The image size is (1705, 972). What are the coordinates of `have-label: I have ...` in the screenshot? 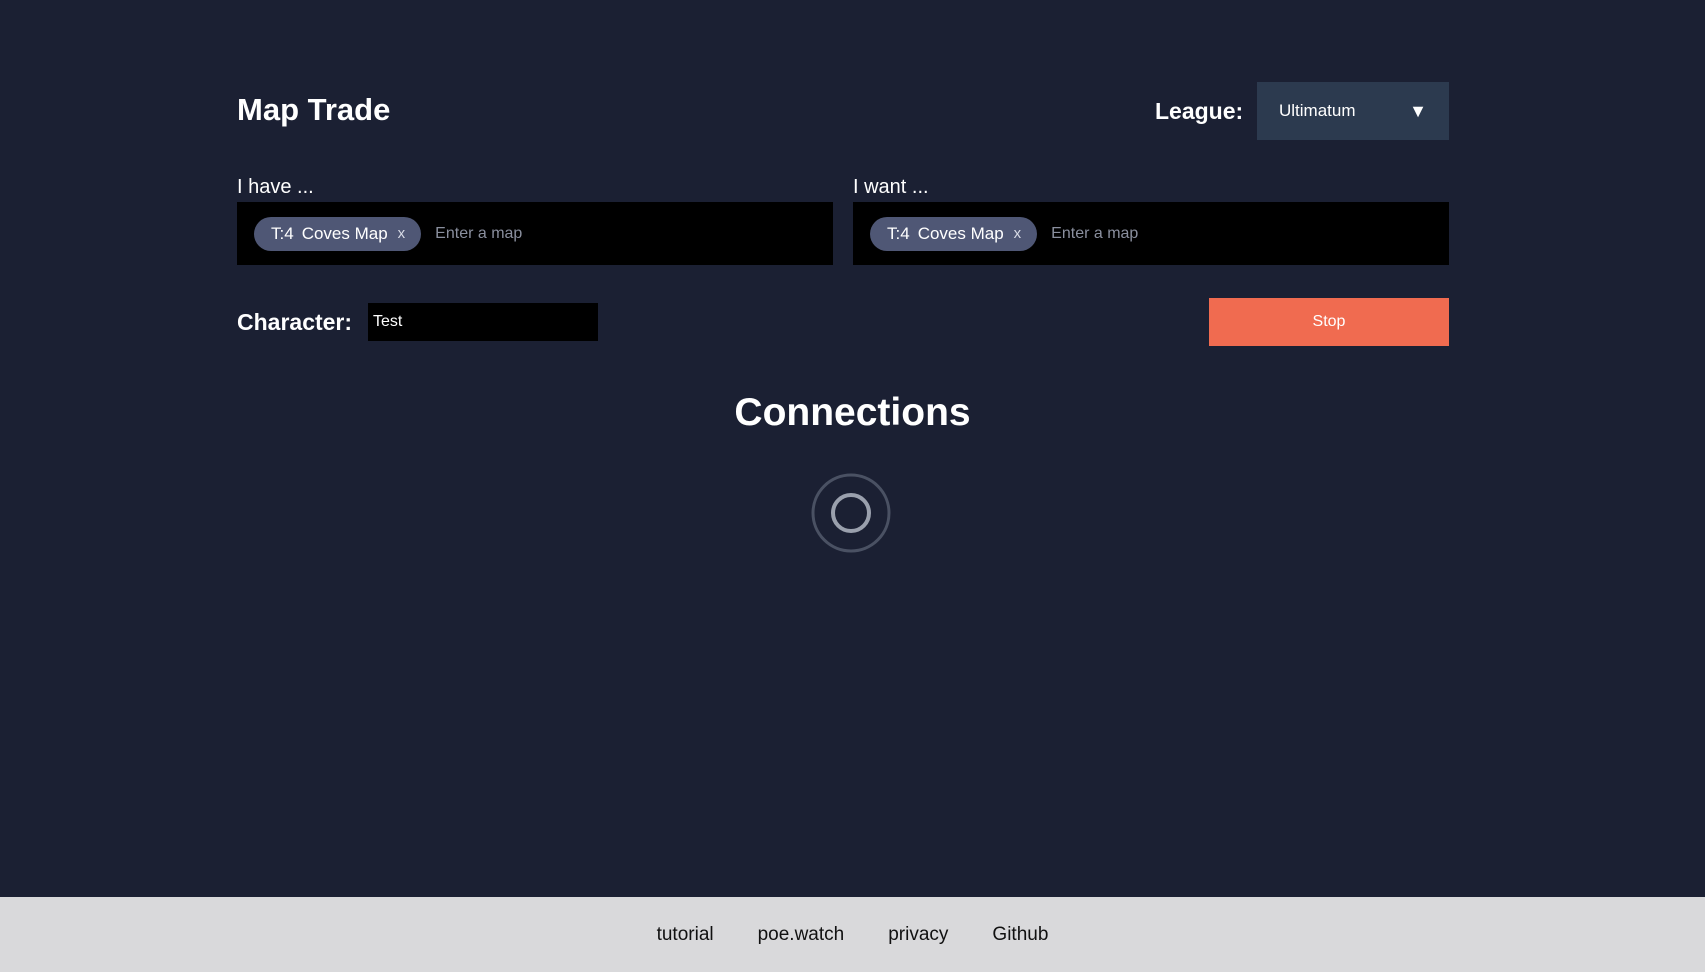 It's located at (275, 187).